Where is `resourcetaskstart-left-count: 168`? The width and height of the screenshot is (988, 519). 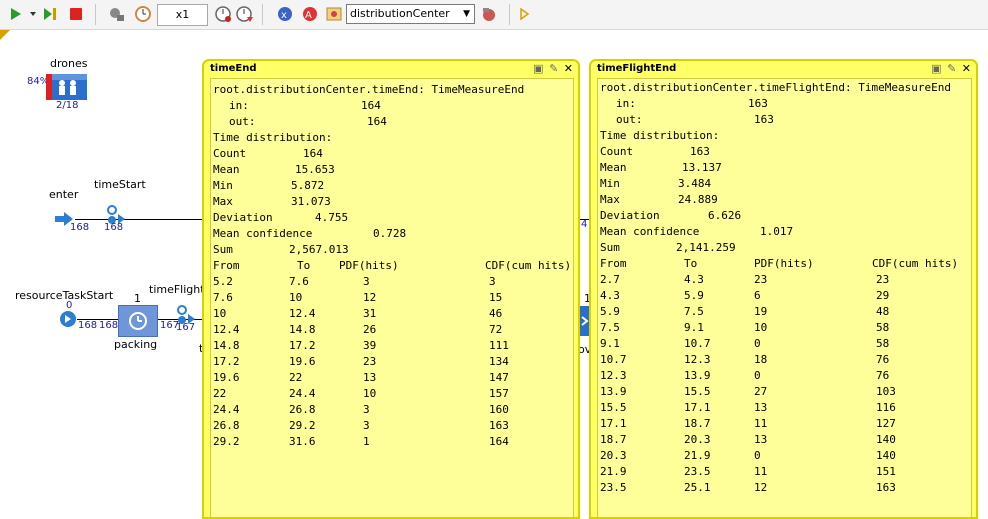 resourcetaskstart-left-count: 168 is located at coordinates (88, 325).